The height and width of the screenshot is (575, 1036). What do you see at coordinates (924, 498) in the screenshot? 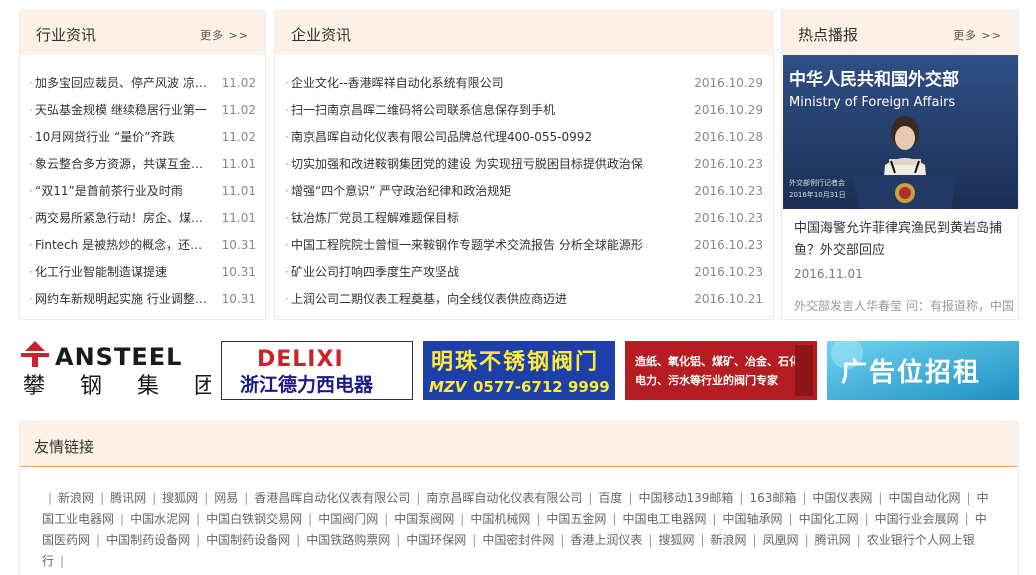
I see `friend-link: 中国自动化网` at bounding box center [924, 498].